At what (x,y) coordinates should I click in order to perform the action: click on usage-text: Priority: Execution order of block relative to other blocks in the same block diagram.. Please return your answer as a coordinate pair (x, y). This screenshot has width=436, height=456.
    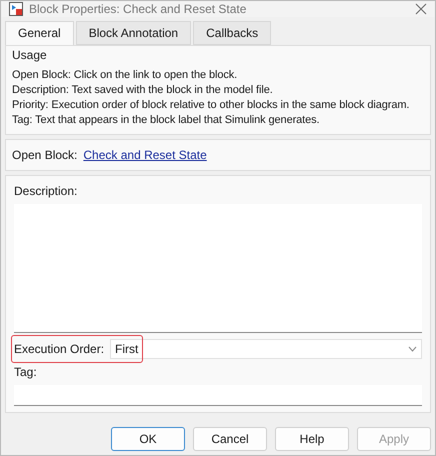
    Looking at the image, I should click on (211, 105).